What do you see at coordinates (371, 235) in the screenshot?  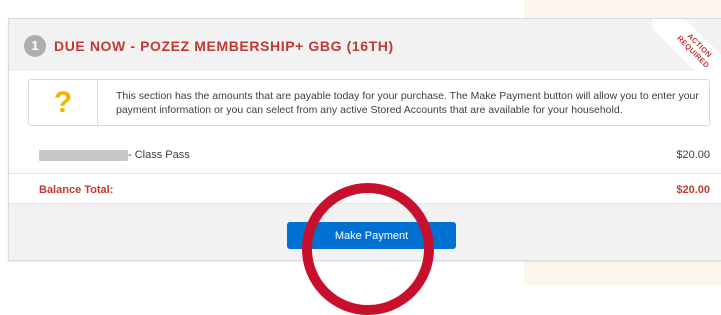 I see `make-payment-button: Make Payment` at bounding box center [371, 235].